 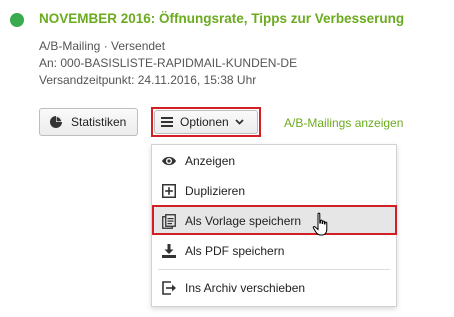 I want to click on menu-item-highlight-frame, so click(x=274, y=220).